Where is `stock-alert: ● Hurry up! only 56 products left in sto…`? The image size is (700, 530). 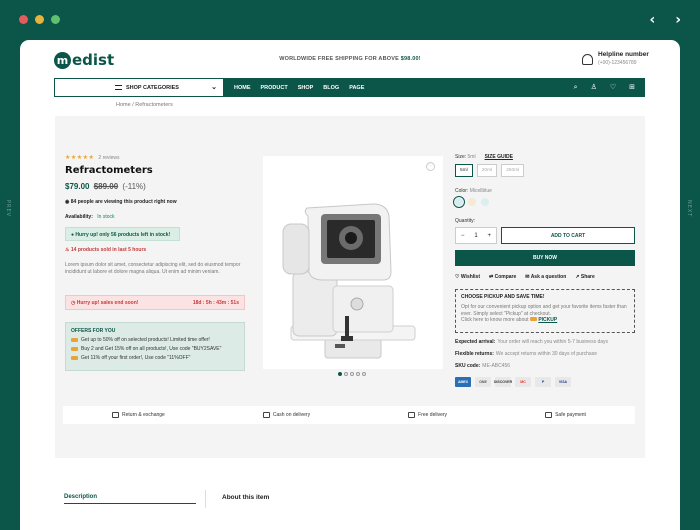
stock-alert: ● Hurry up! only 56 products left in sto… is located at coordinates (122, 234).